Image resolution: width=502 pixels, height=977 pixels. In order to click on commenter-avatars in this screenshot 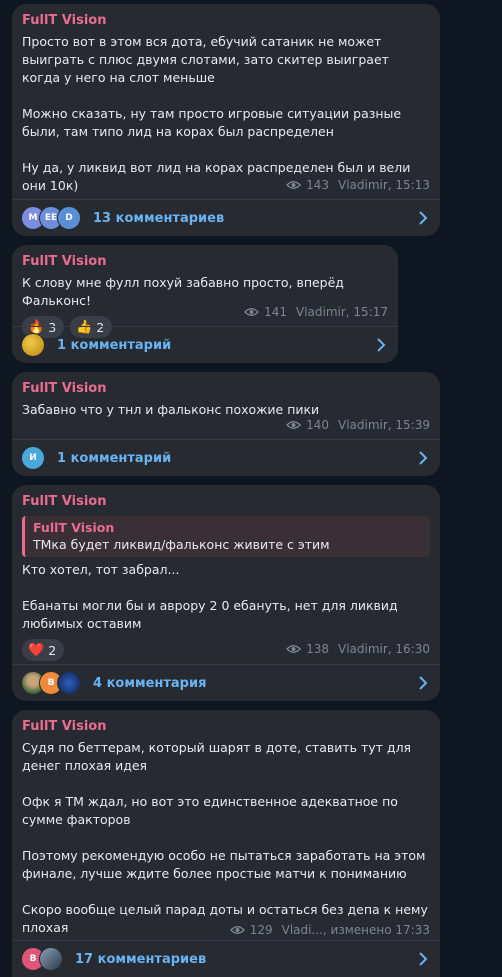, I will do `click(33, 345)`.